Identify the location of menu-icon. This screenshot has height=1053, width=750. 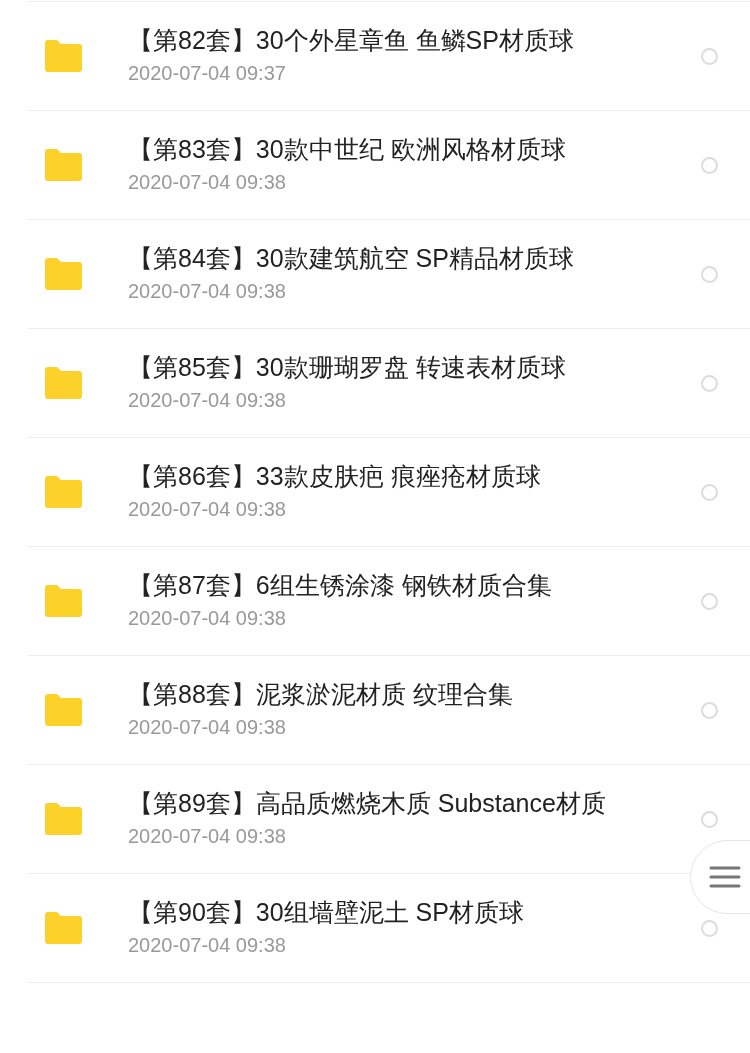
(725, 877).